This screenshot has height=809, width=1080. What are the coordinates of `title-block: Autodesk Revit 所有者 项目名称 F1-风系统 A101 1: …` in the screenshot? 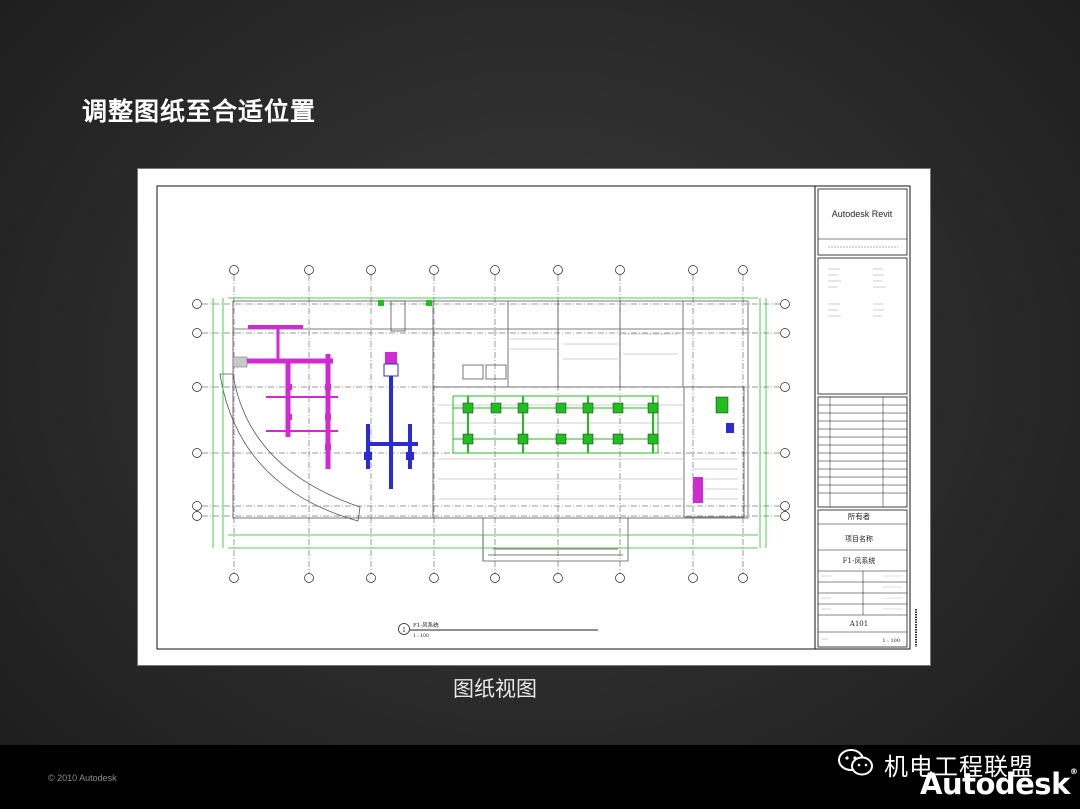 It's located at (865, 417).